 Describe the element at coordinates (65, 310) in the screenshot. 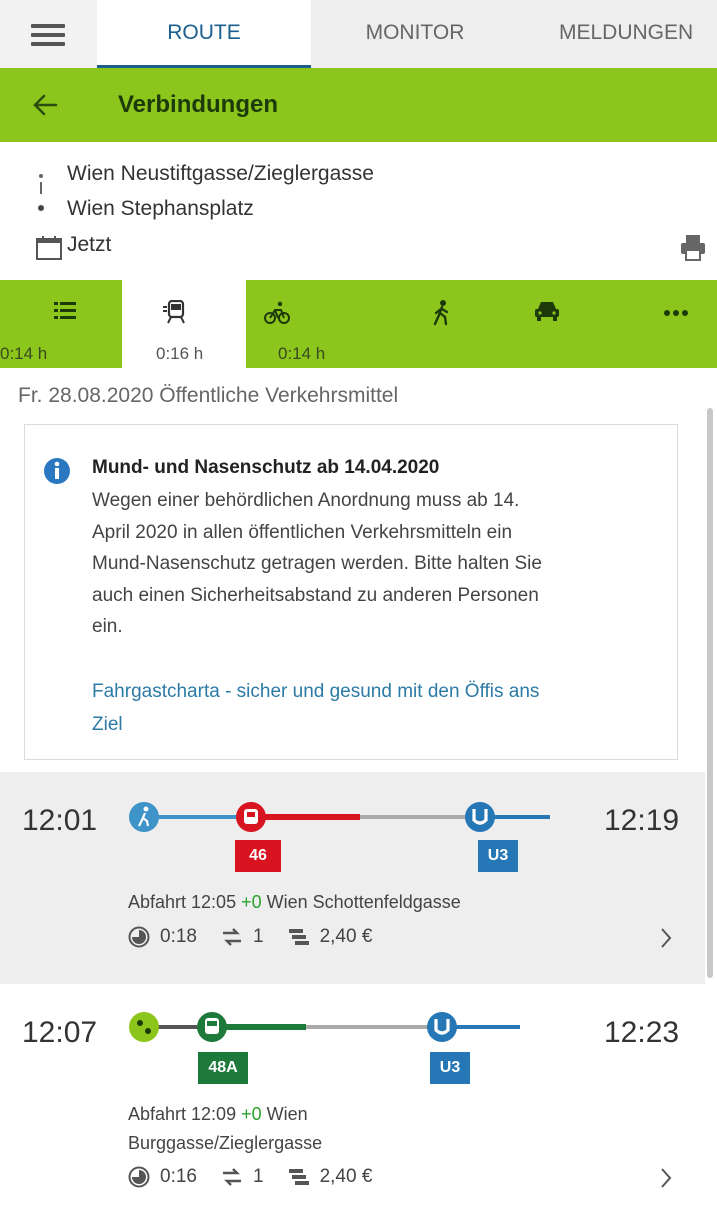

I see `list-icon` at that location.